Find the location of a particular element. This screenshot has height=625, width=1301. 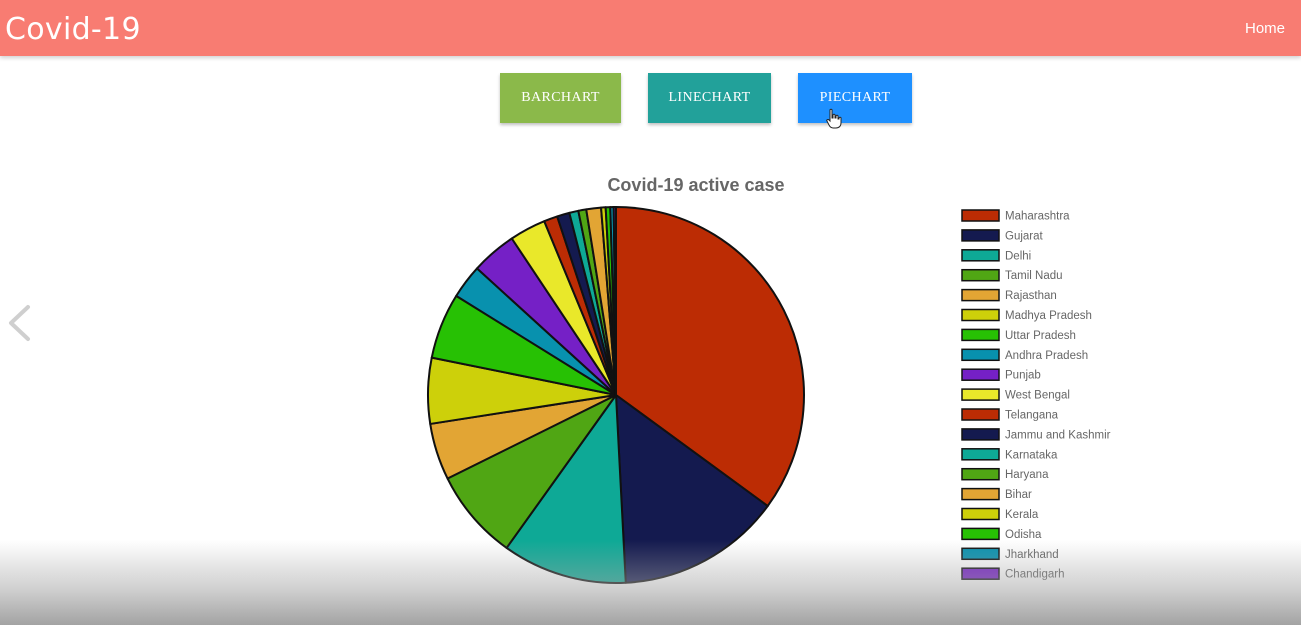

legend-label: Andhra Pradesh is located at coordinates (1046, 356).